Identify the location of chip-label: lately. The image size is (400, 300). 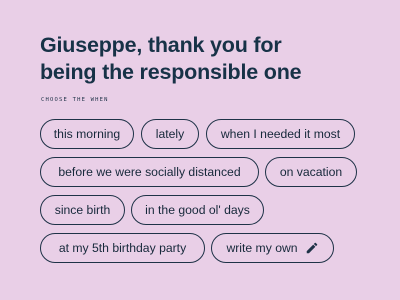
(170, 134).